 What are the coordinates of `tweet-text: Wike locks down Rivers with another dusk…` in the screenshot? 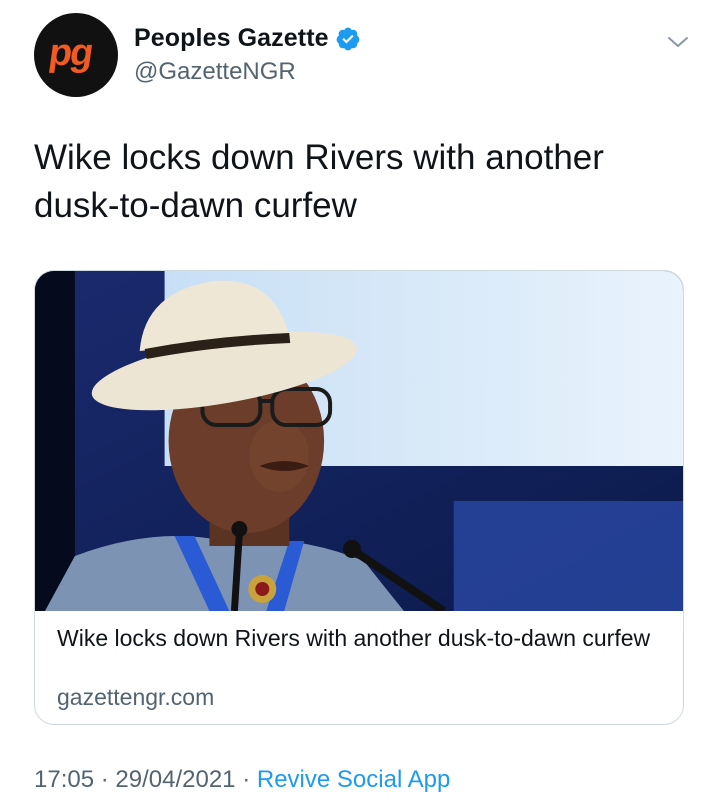 It's located at (359, 182).